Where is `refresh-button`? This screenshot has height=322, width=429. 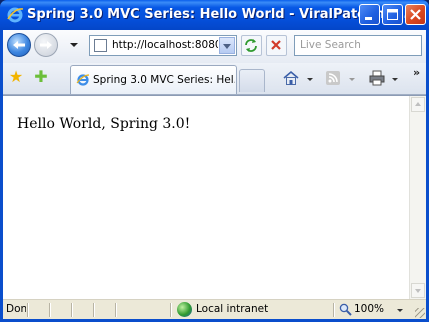
refresh-button is located at coordinates (251, 45).